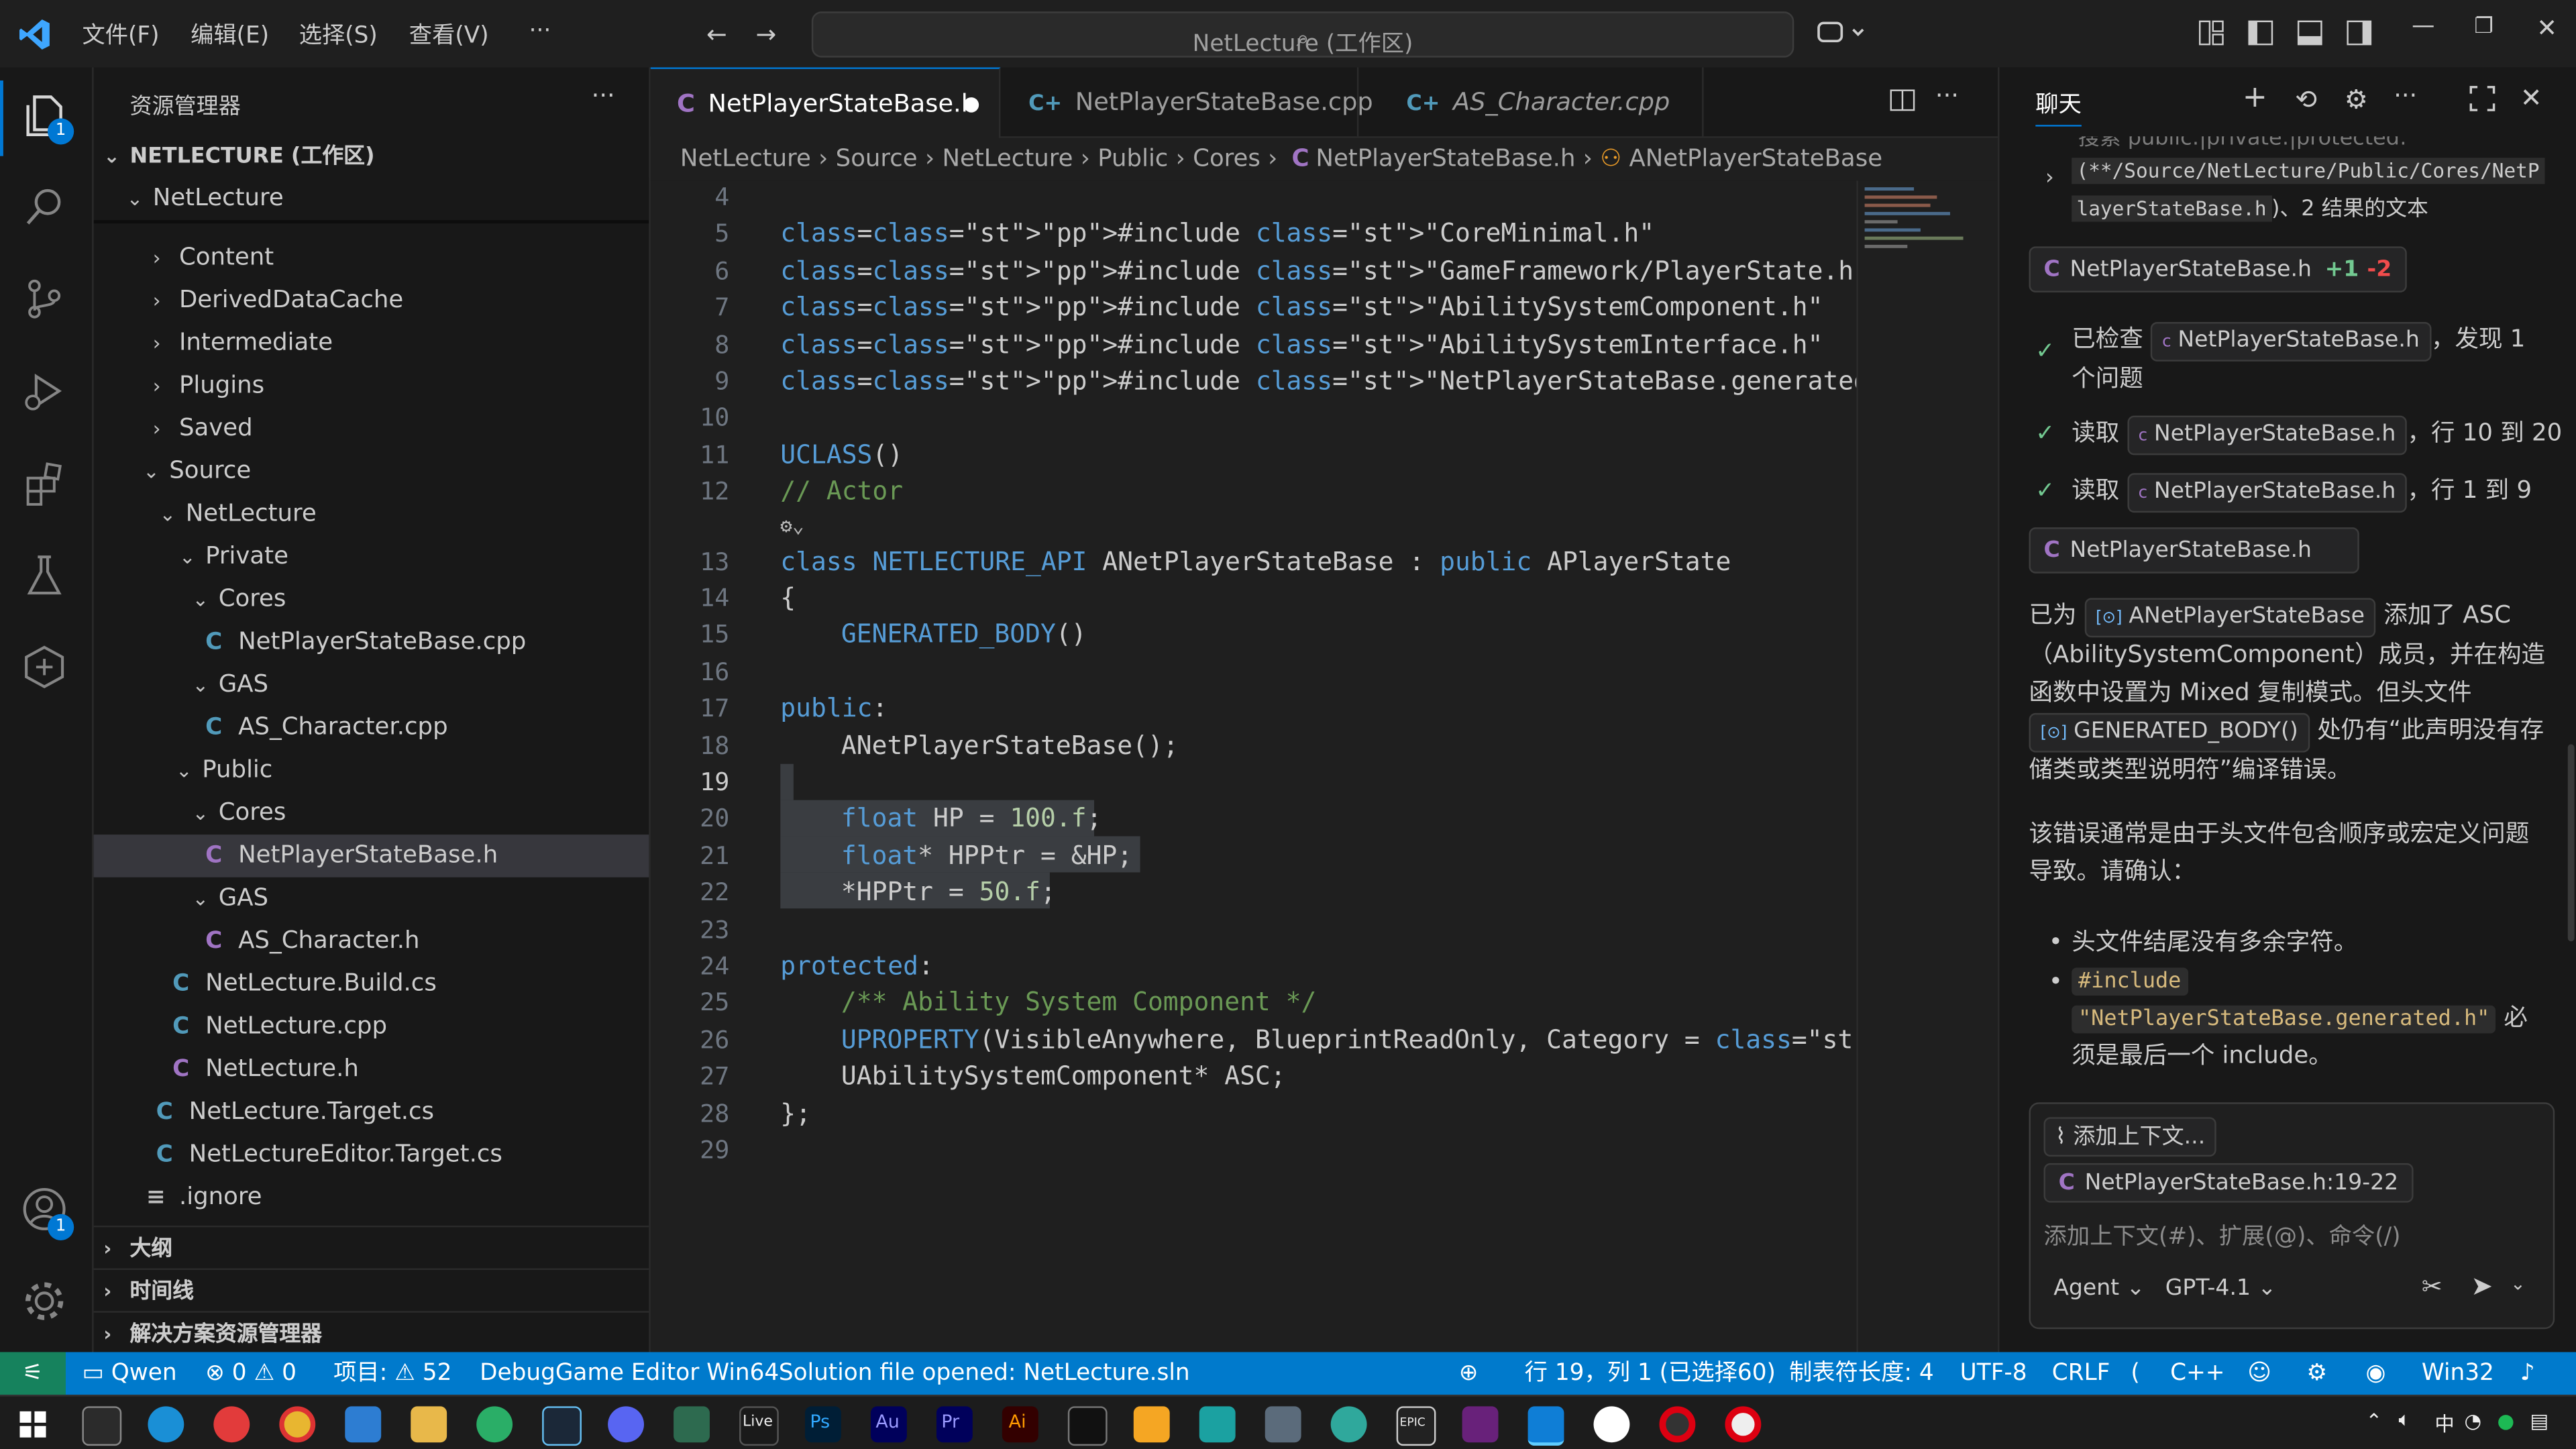  I want to click on tree-root-netlecture: ⌄ NetLecture, so click(387, 199).